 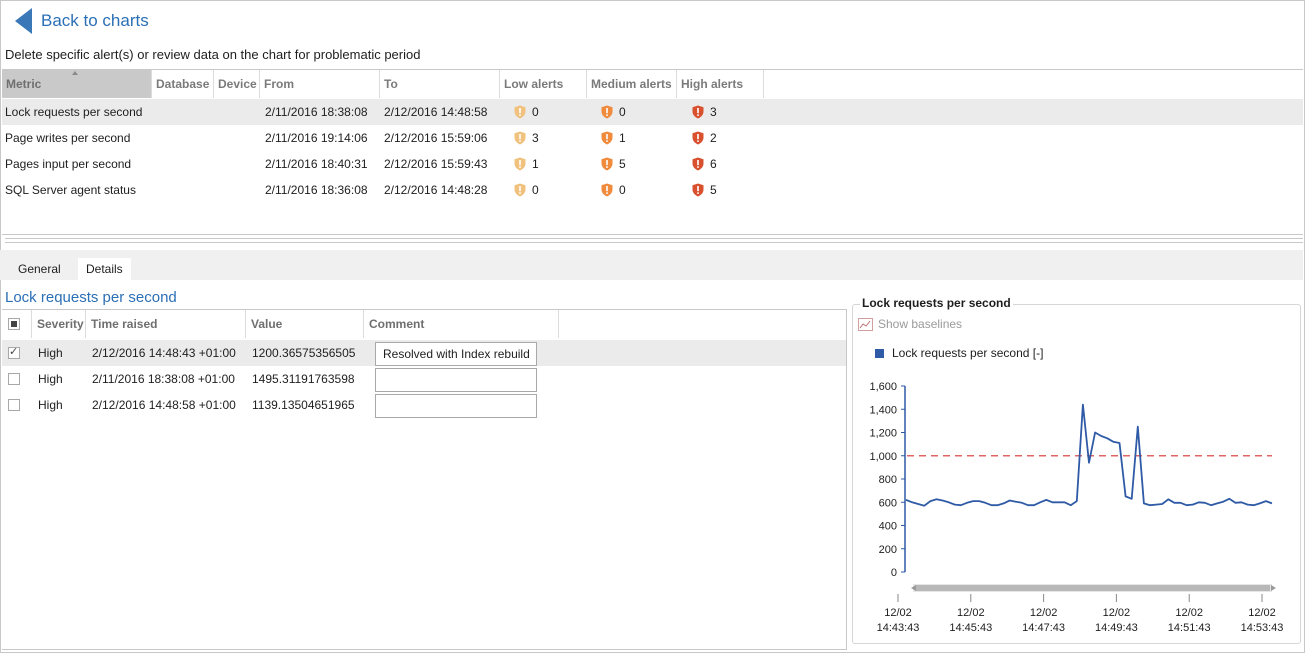 What do you see at coordinates (456, 354) in the screenshot?
I see `comment-input: Resolved with Index rebuild` at bounding box center [456, 354].